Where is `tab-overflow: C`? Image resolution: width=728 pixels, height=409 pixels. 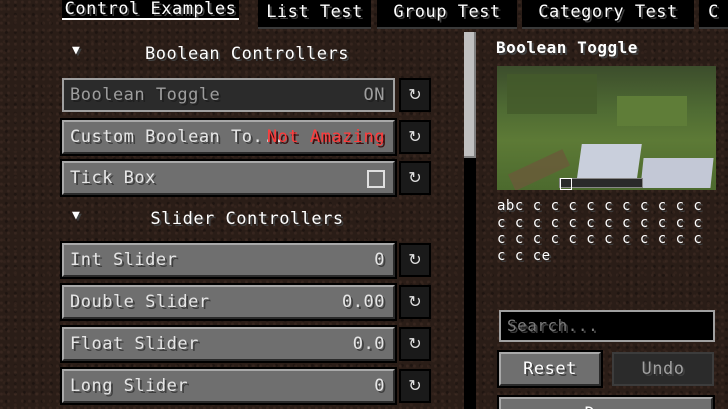 tab-overflow: C is located at coordinates (713, 14).